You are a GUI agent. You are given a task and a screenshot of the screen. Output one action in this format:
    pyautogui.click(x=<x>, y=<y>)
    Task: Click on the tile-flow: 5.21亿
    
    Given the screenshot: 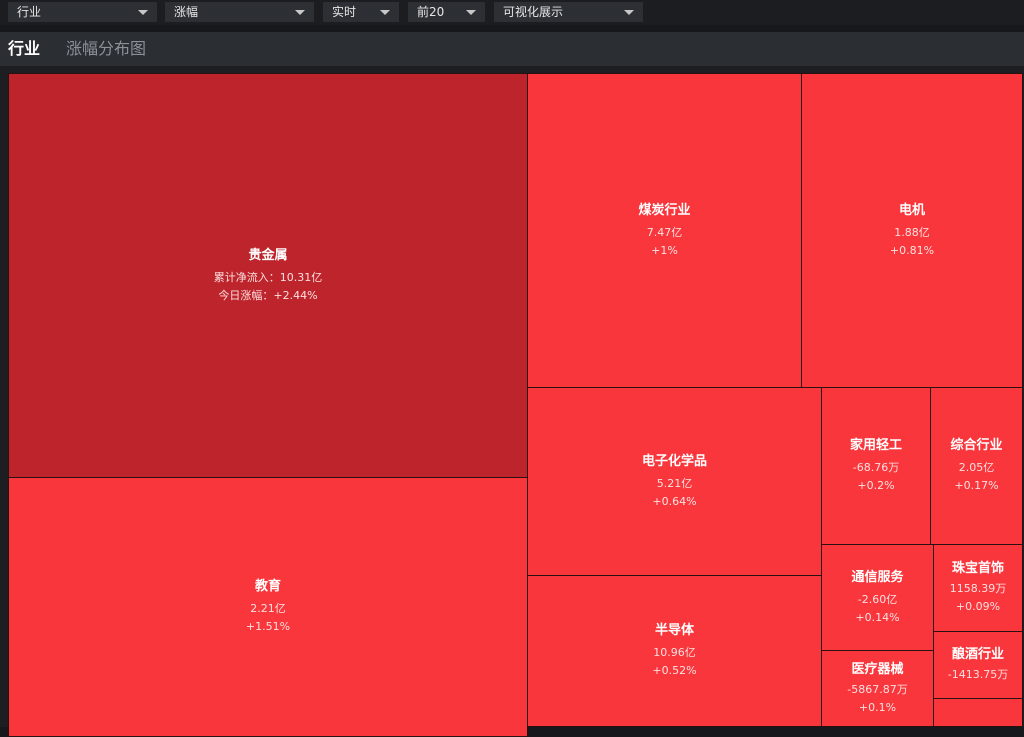 What is the action you would take?
    pyautogui.click(x=674, y=483)
    